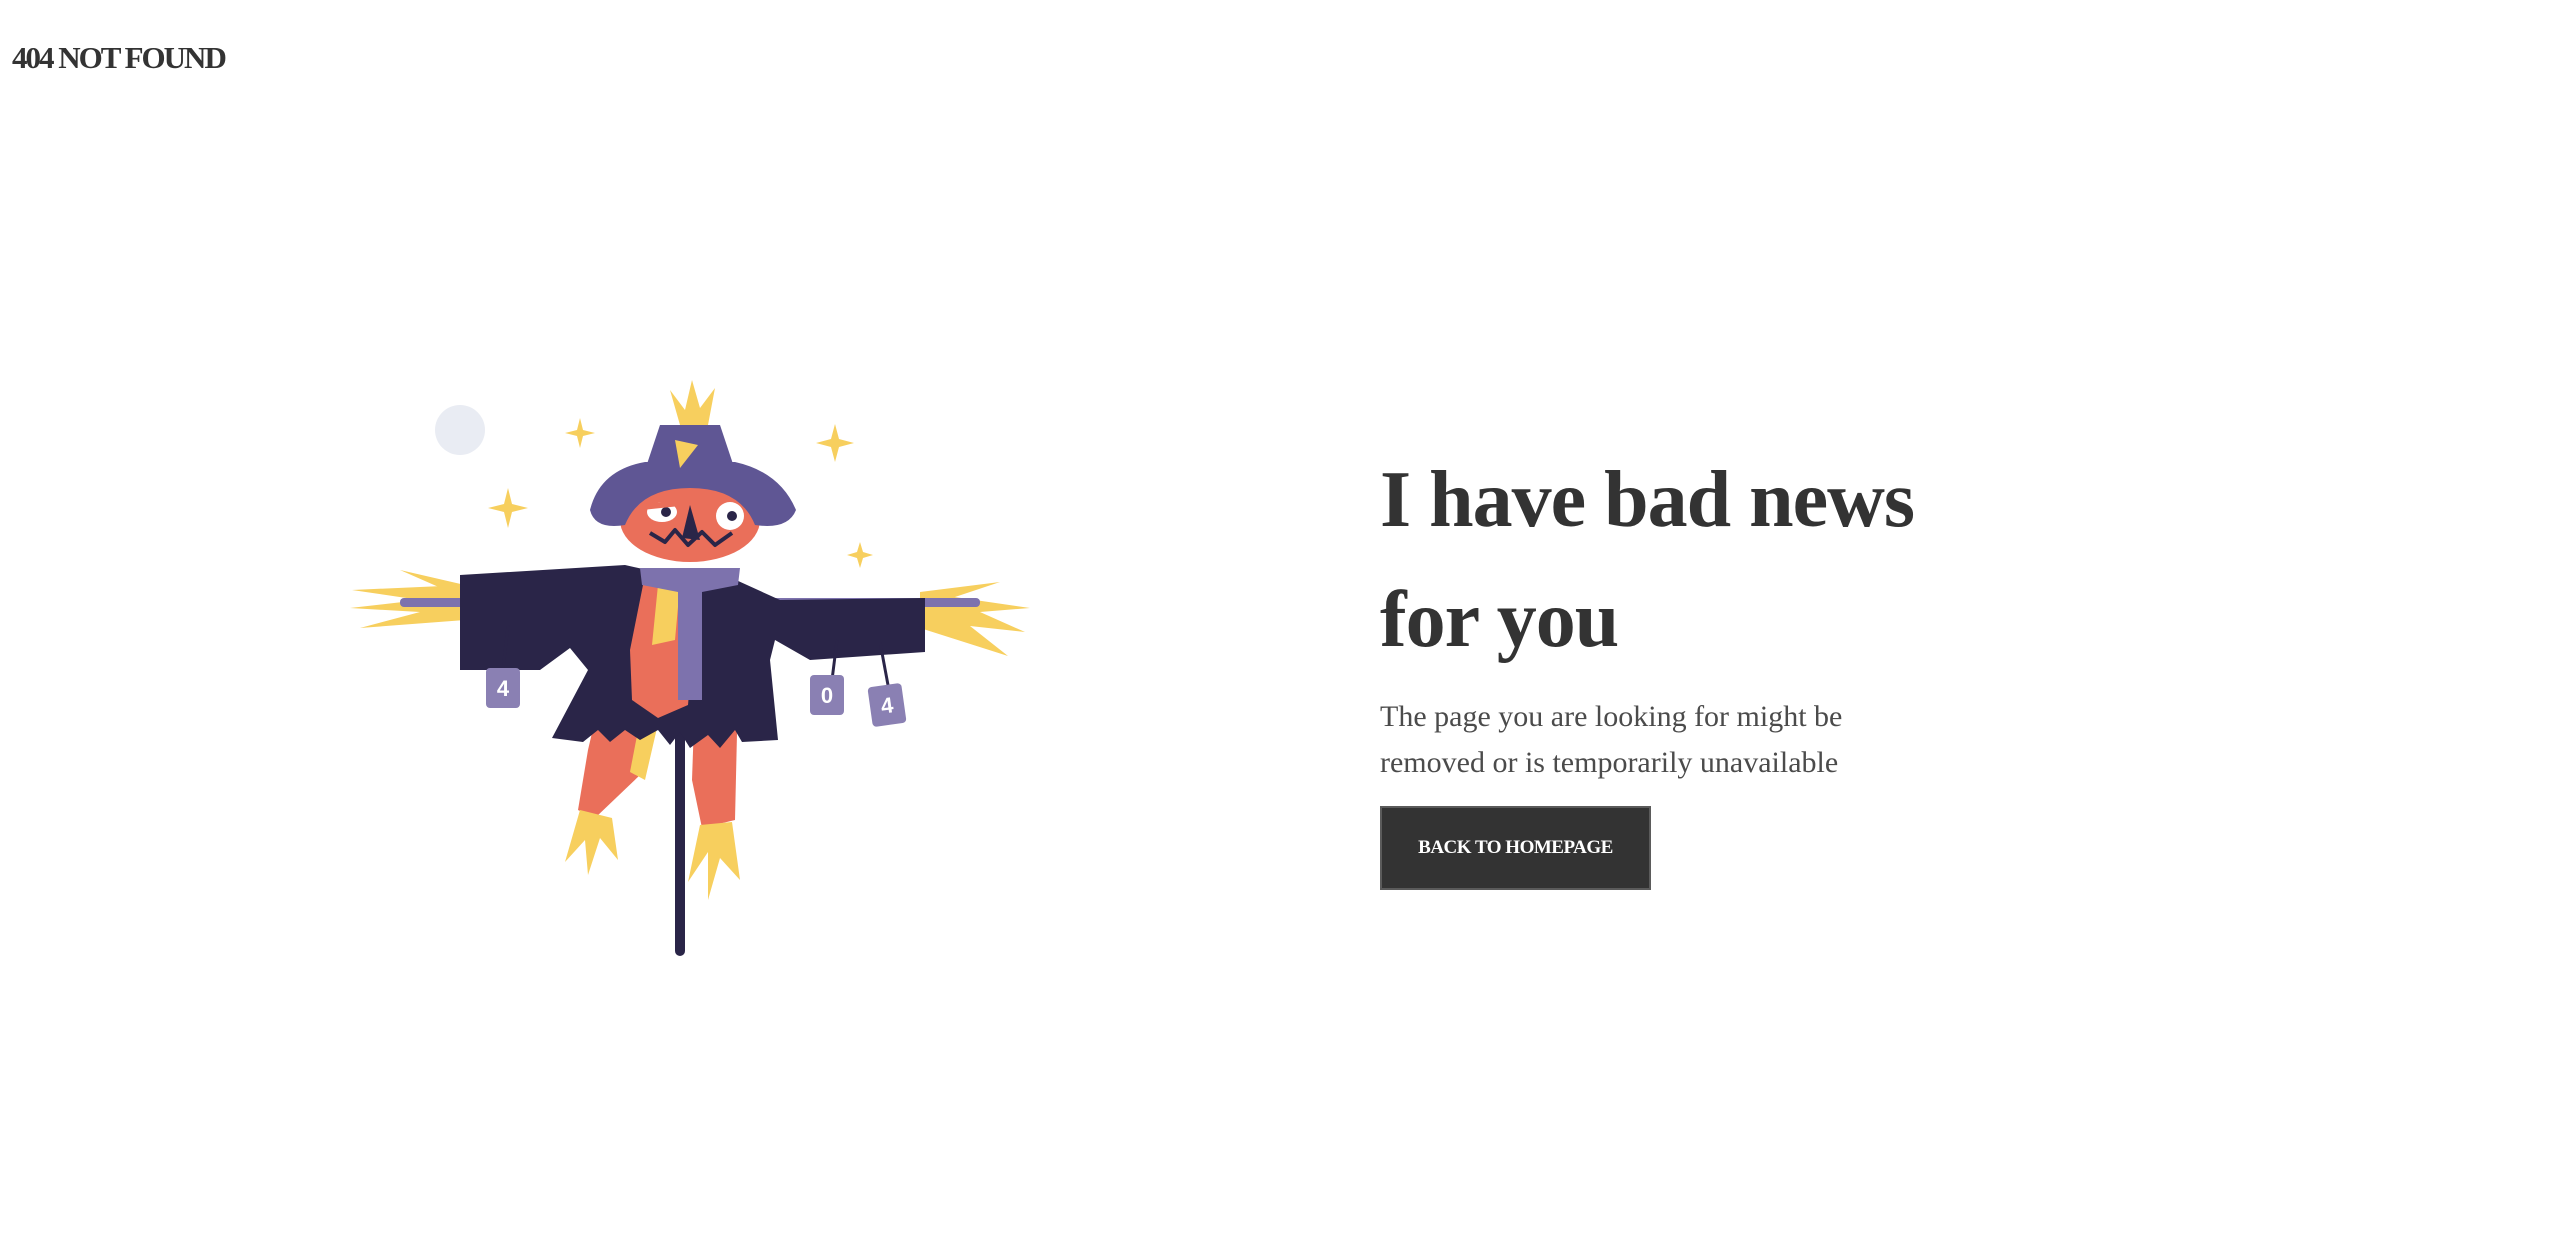 The height and width of the screenshot is (1245, 2560). What do you see at coordinates (1730, 560) in the screenshot?
I see `page-heading: I have bad news for you` at bounding box center [1730, 560].